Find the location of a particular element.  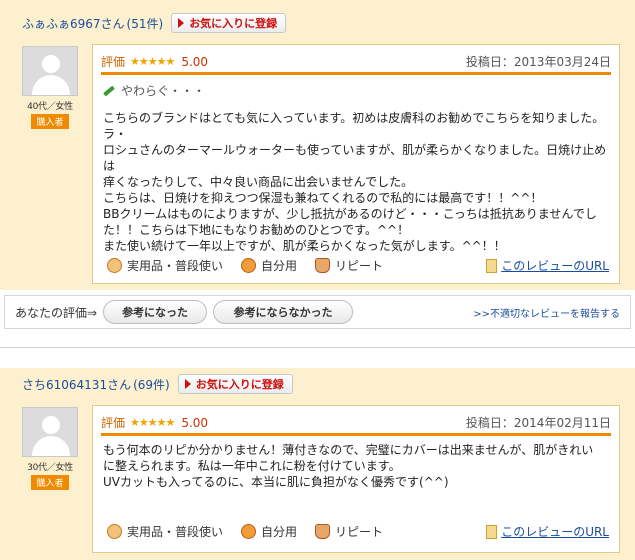

reviewer-line: さち61064131さん (69件) お気に入りに登録 is located at coordinates (157, 384).